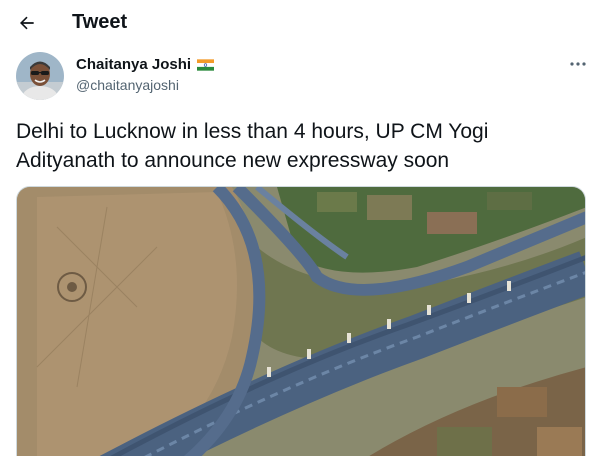 Image resolution: width=600 pixels, height=456 pixels. What do you see at coordinates (206, 64) in the screenshot?
I see `india-flag-icon` at bounding box center [206, 64].